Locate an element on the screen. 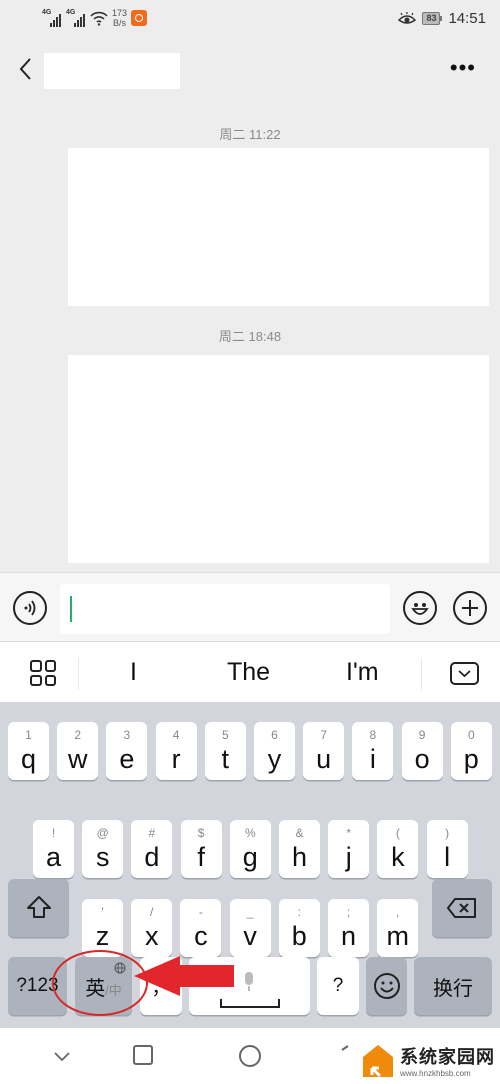 This screenshot has width=500, height=1084. key-primary-label: q is located at coordinates (28, 759).